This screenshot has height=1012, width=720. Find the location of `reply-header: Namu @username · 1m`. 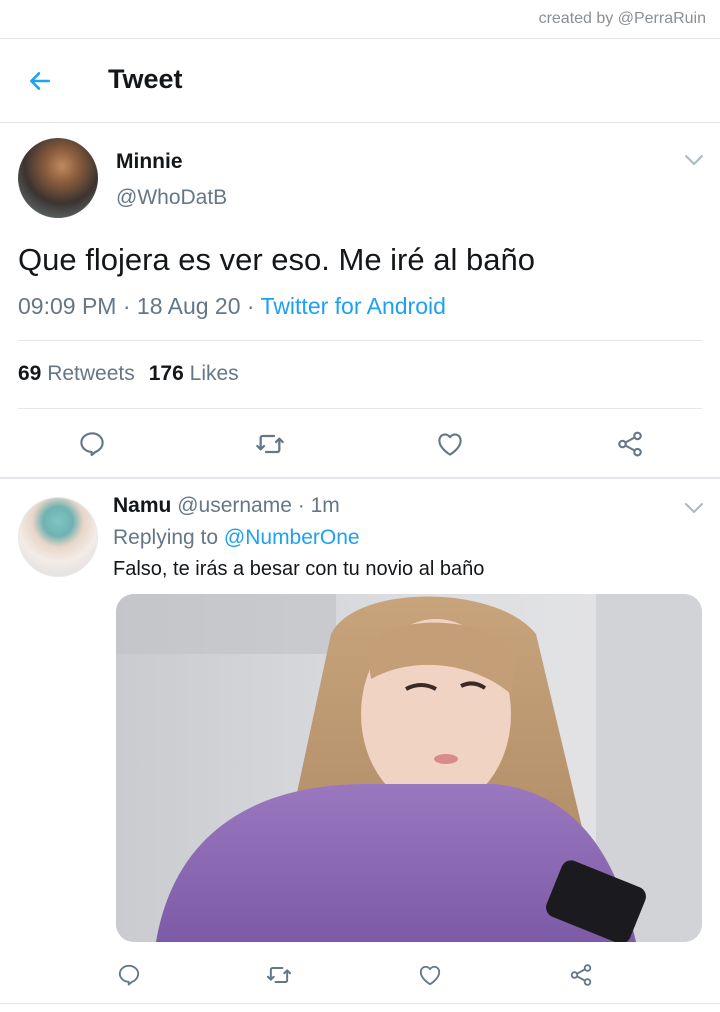

reply-header: Namu @username · 1m is located at coordinates (226, 506).